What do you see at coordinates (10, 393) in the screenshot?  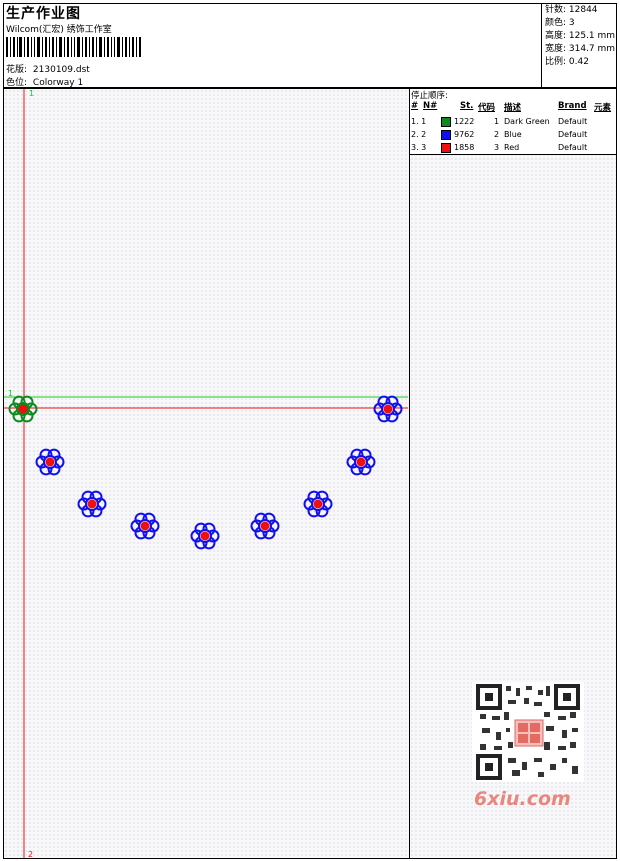 I see `marker-mid: 1` at bounding box center [10, 393].